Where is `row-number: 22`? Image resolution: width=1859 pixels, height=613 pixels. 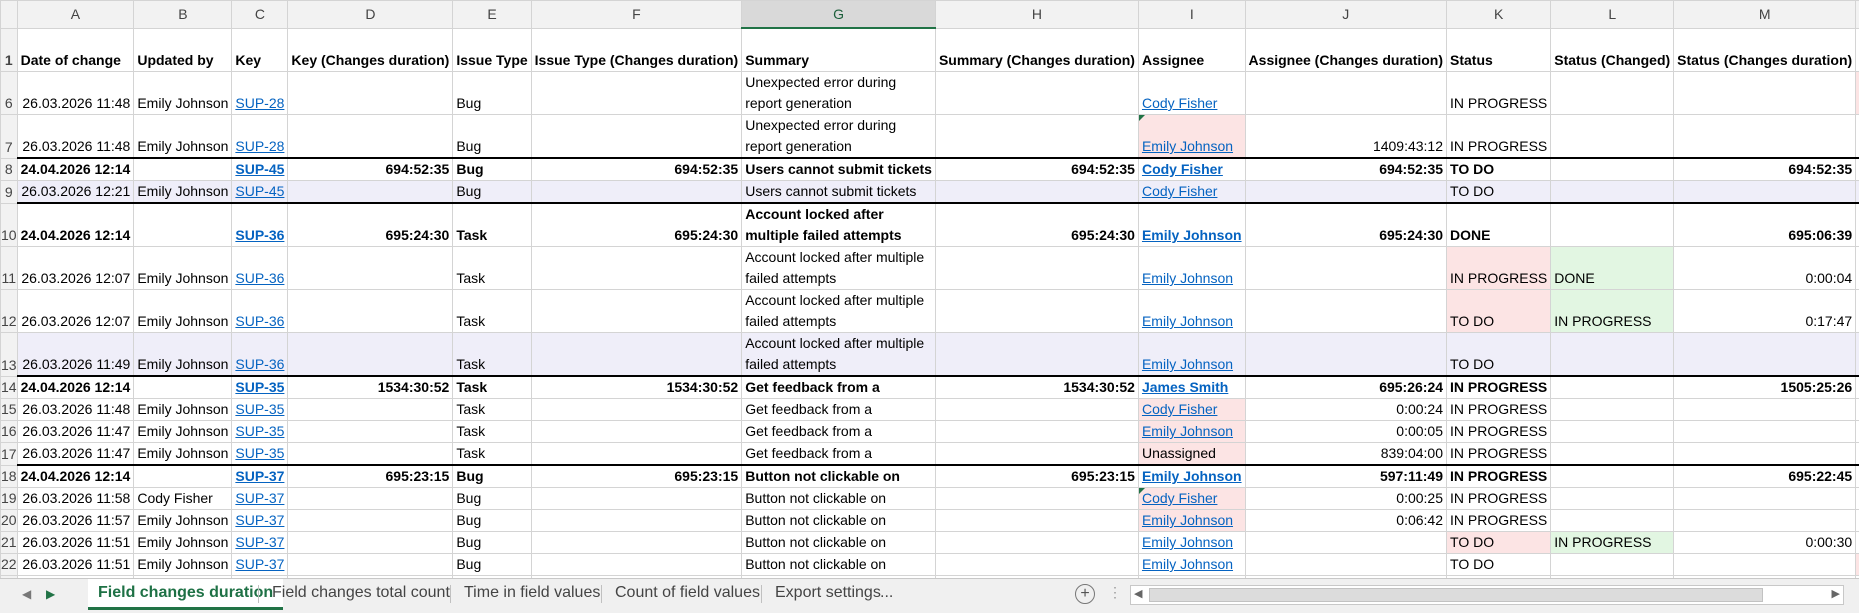
row-number: 22 is located at coordinates (9, 565).